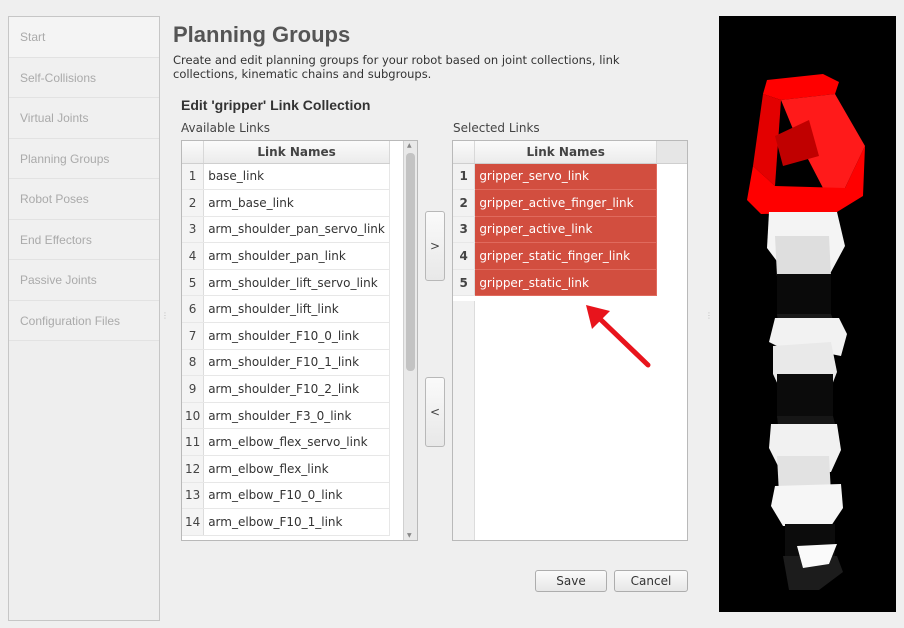 Image resolution: width=904 pixels, height=628 pixels. Describe the element at coordinates (296, 496) in the screenshot. I see `link-name-cell: arm_elbow_F10_0_link` at that location.